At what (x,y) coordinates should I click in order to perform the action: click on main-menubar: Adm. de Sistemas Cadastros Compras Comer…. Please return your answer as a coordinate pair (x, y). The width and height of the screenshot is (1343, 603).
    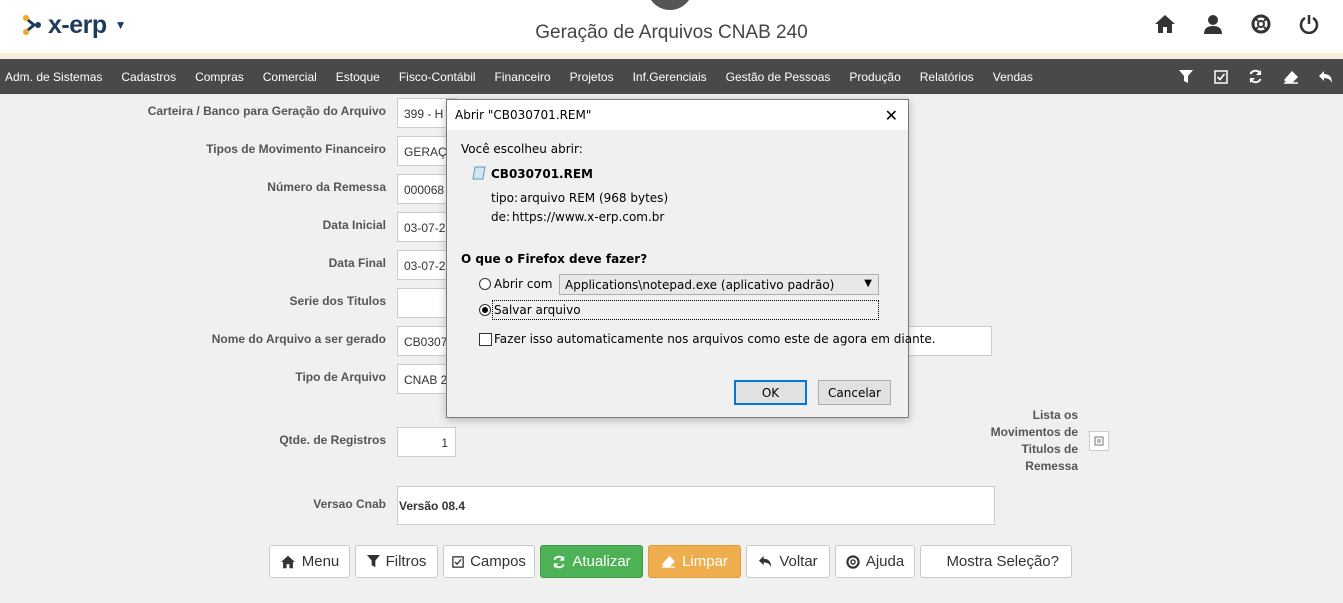
    Looking at the image, I should click on (671, 76).